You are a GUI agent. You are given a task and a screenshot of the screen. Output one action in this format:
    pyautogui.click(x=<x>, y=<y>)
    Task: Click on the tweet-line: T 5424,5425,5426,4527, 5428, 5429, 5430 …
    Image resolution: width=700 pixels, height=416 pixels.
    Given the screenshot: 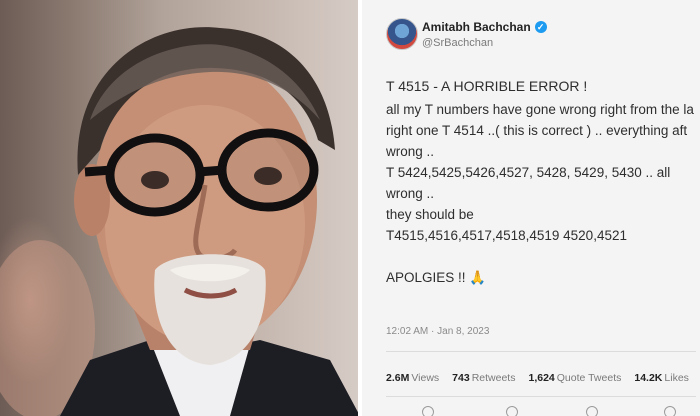 What is the action you would take?
    pyautogui.click(x=528, y=172)
    